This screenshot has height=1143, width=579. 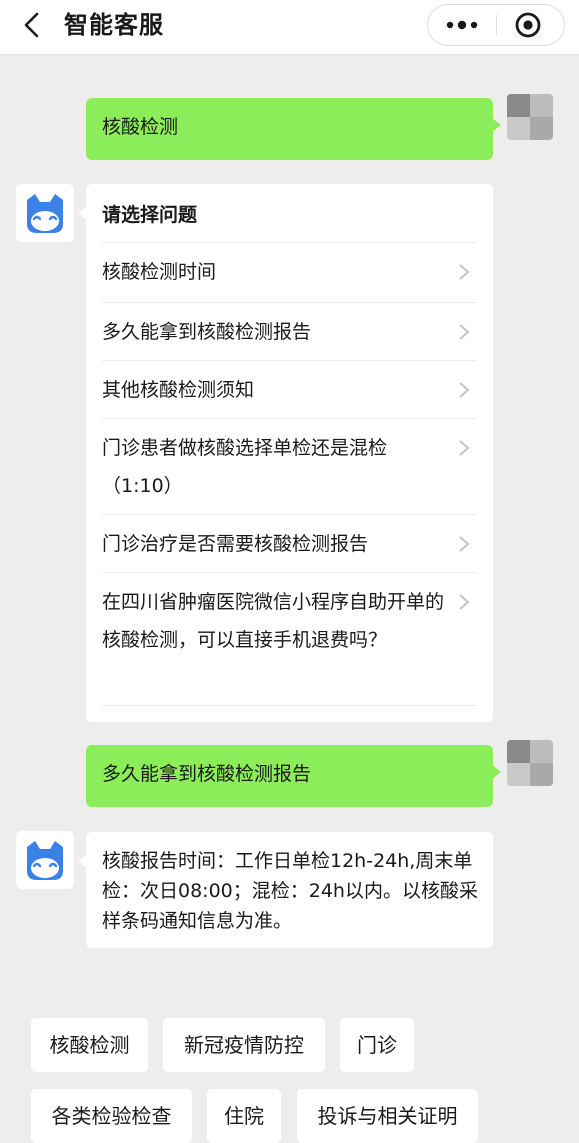 What do you see at coordinates (178, 390) in the screenshot?
I see `menu-item-label: 其他核酸检测须知` at bounding box center [178, 390].